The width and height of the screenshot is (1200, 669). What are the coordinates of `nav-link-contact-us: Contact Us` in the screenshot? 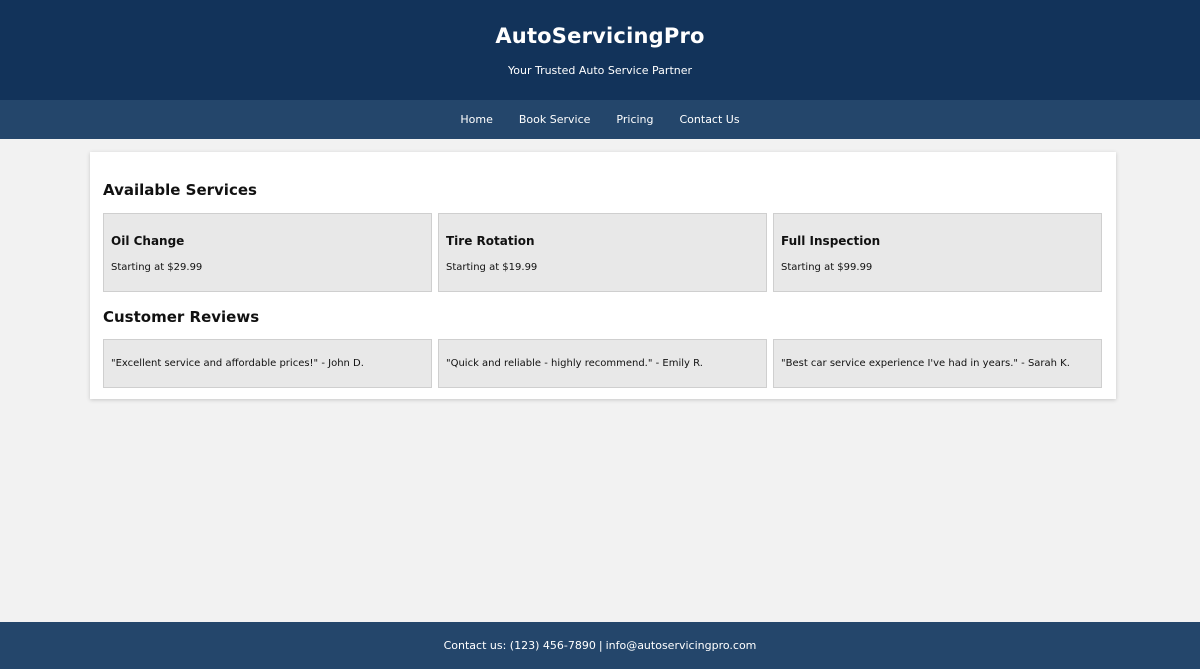 It's located at (710, 119).